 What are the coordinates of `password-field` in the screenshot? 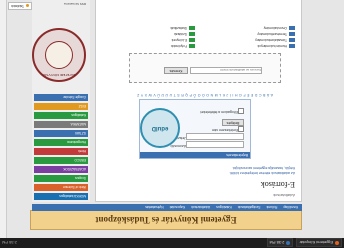 It's located at (215, 136).